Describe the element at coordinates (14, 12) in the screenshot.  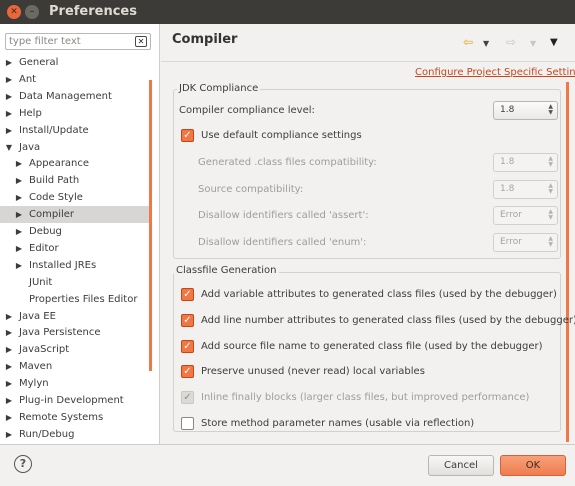
I see `close-icon: ✕` at that location.